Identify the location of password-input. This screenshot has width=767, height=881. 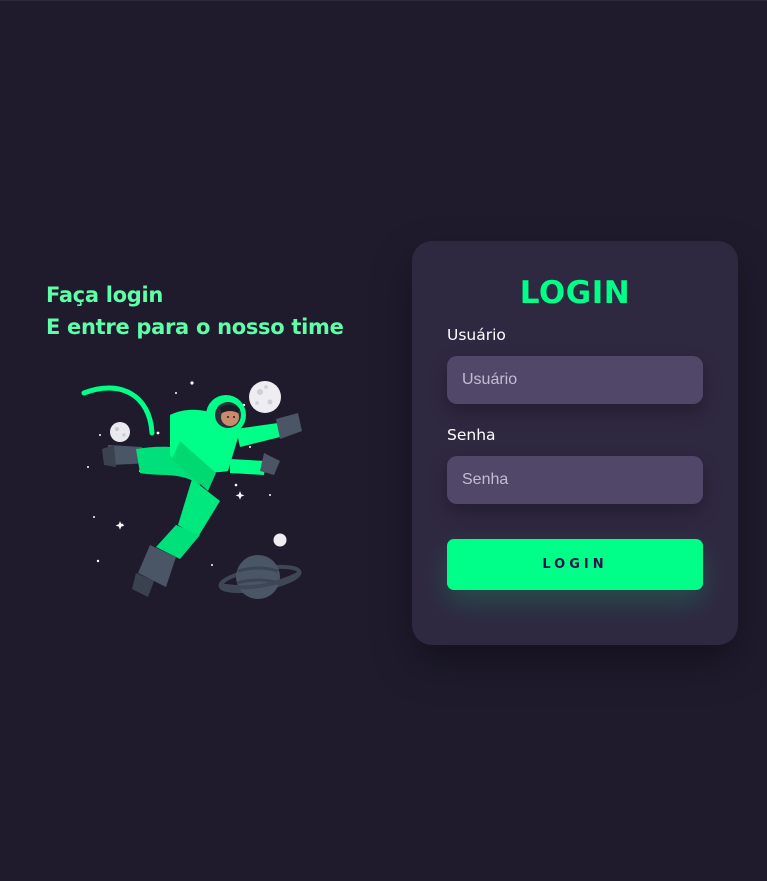
(575, 480).